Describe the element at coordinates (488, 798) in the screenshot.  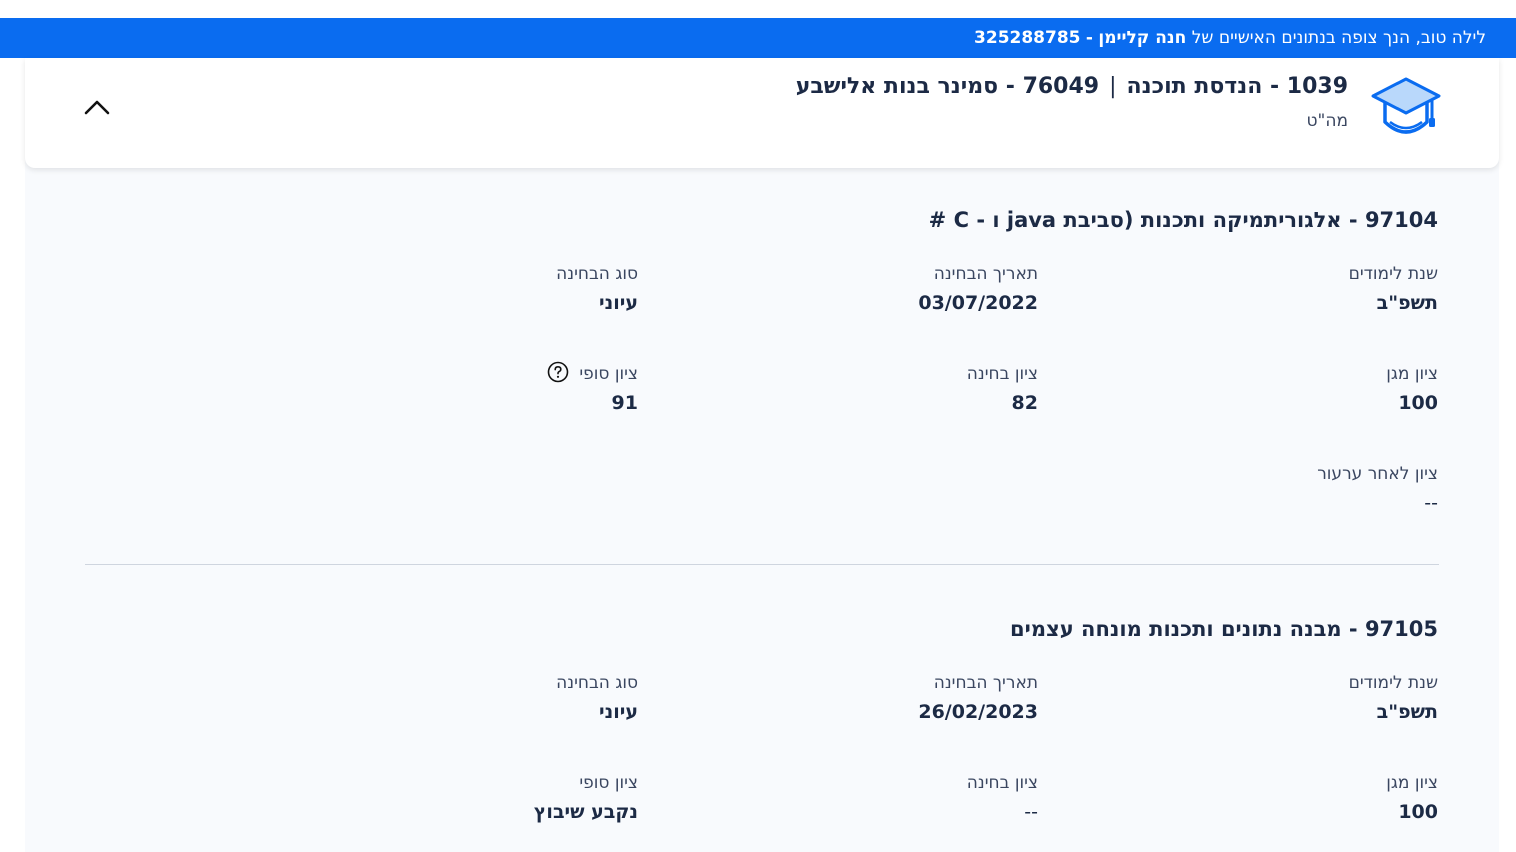
I see `final-grade-field: ציון סופי נקבע שיבוץ` at that location.